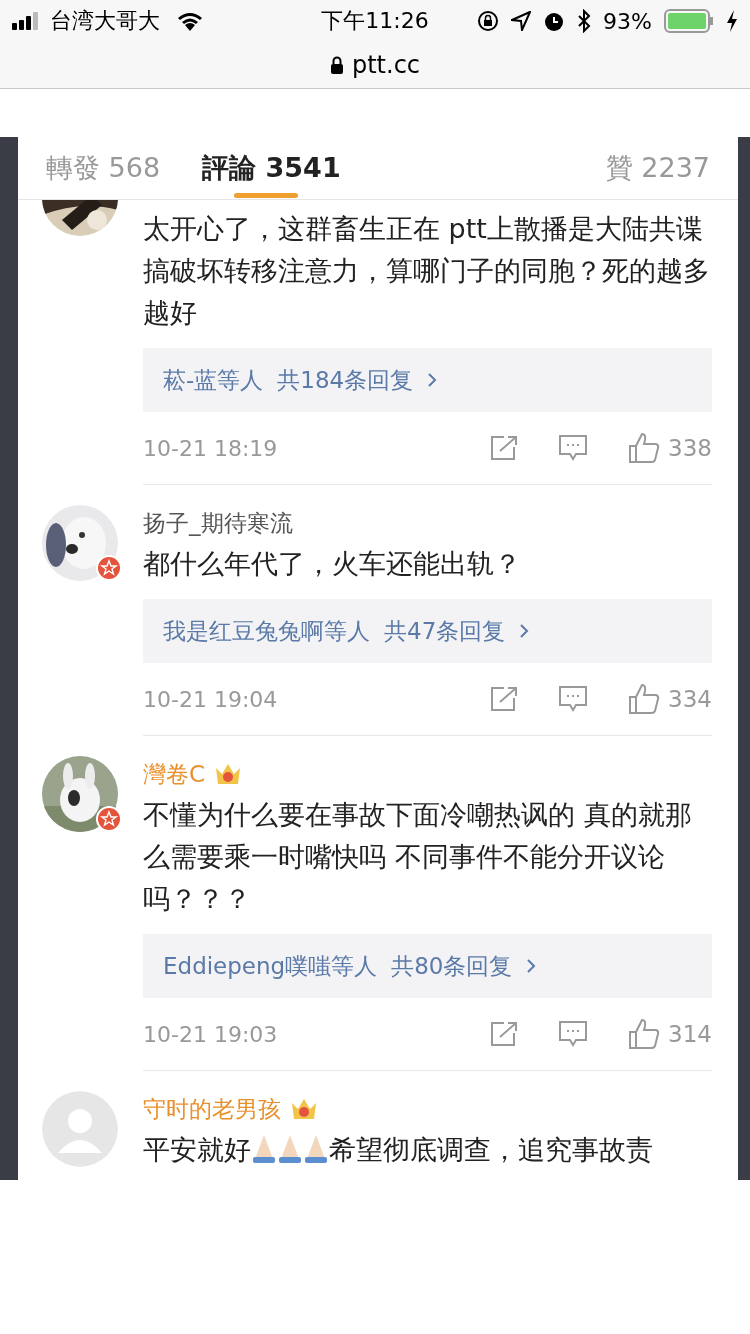  I want to click on wifi-icon, so click(190, 21).